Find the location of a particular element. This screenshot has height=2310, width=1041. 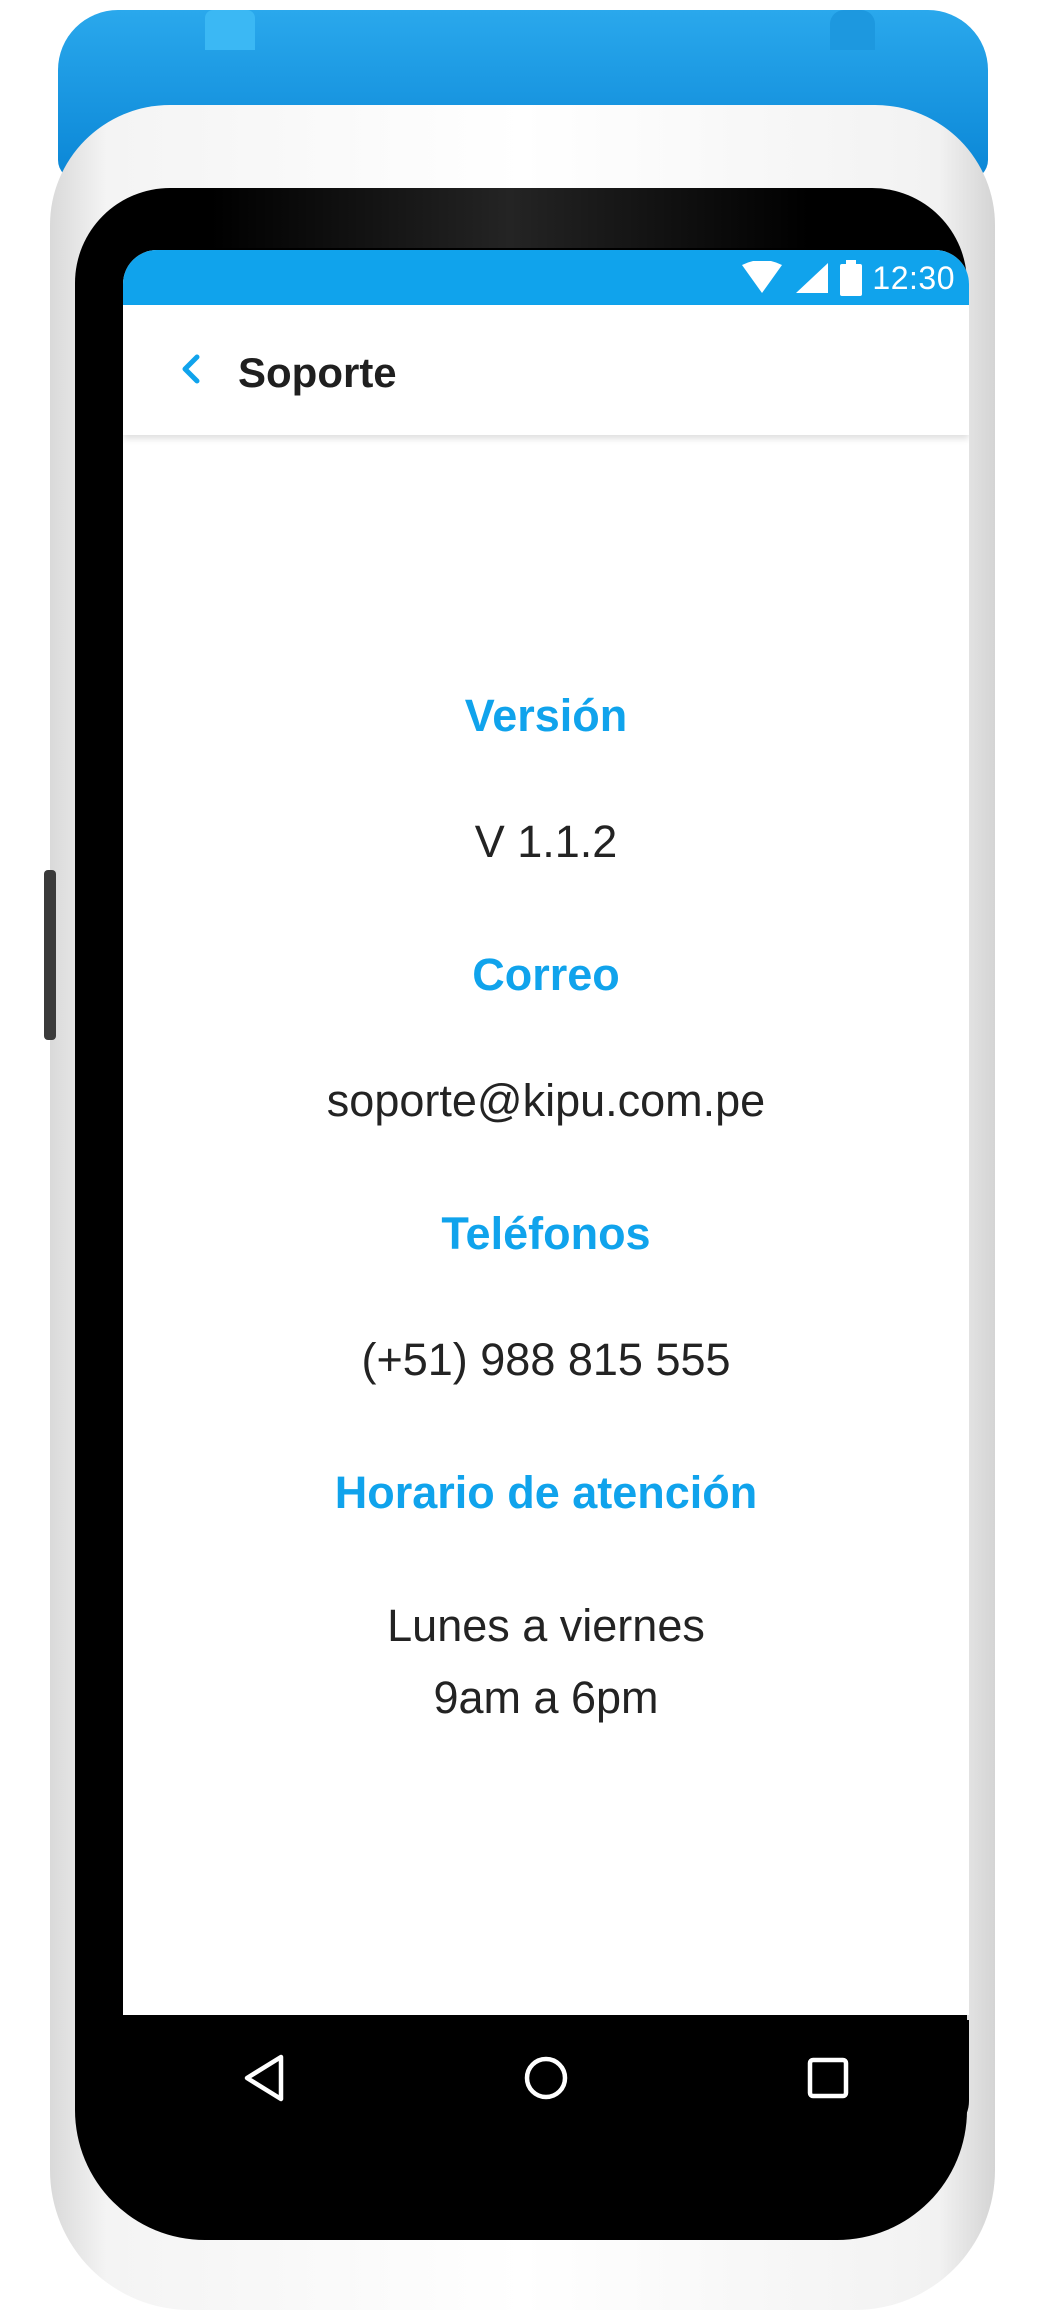

back-triangle-icon is located at coordinates (264, 2077).